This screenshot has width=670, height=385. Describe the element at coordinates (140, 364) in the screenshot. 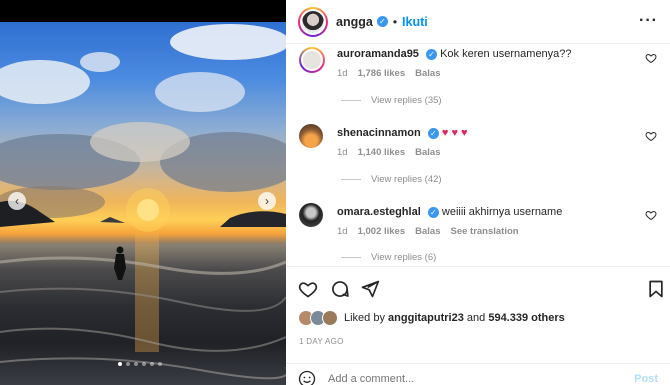

I see `carousel-indicator` at that location.